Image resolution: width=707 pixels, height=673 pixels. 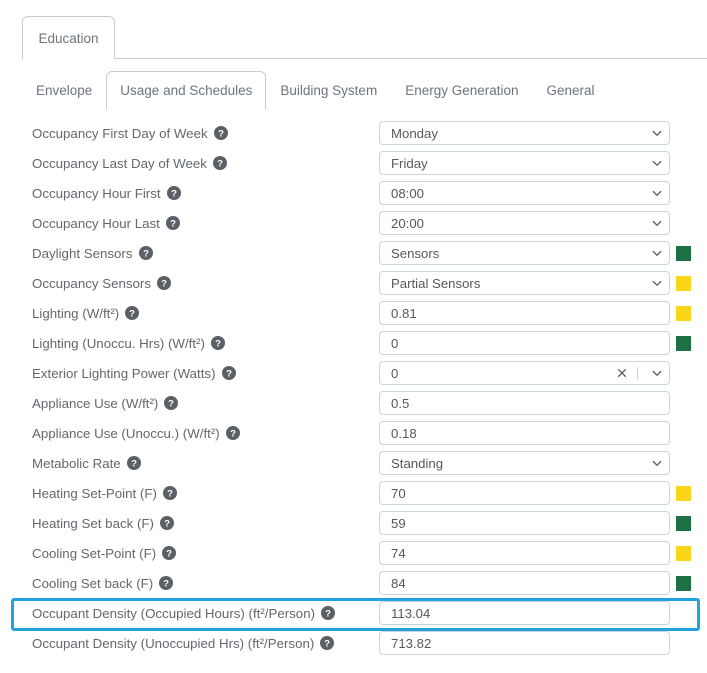 I want to click on field-value: Partial Sensors, so click(x=436, y=283).